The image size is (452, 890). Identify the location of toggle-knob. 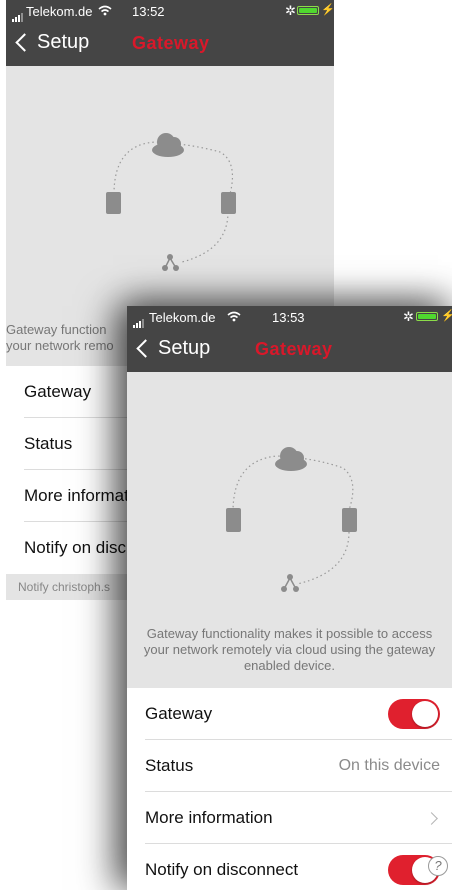
(425, 714).